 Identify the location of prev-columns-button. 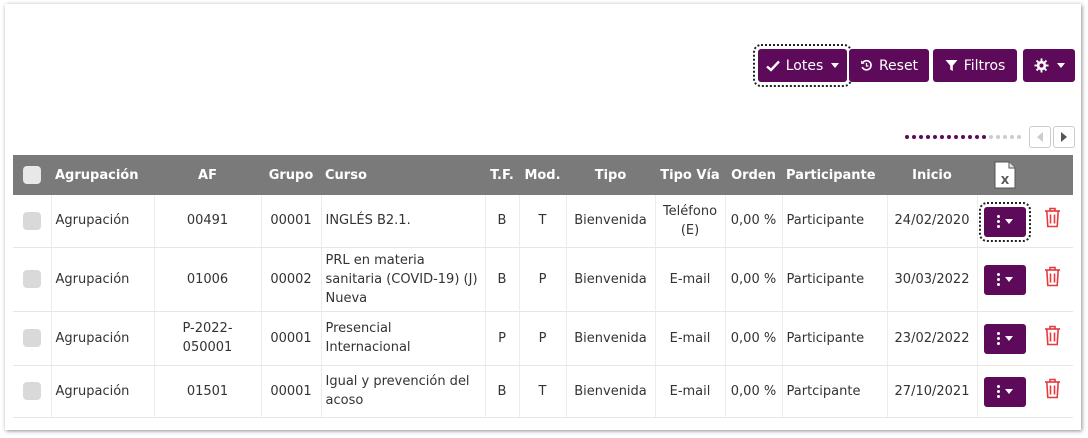
(1040, 137).